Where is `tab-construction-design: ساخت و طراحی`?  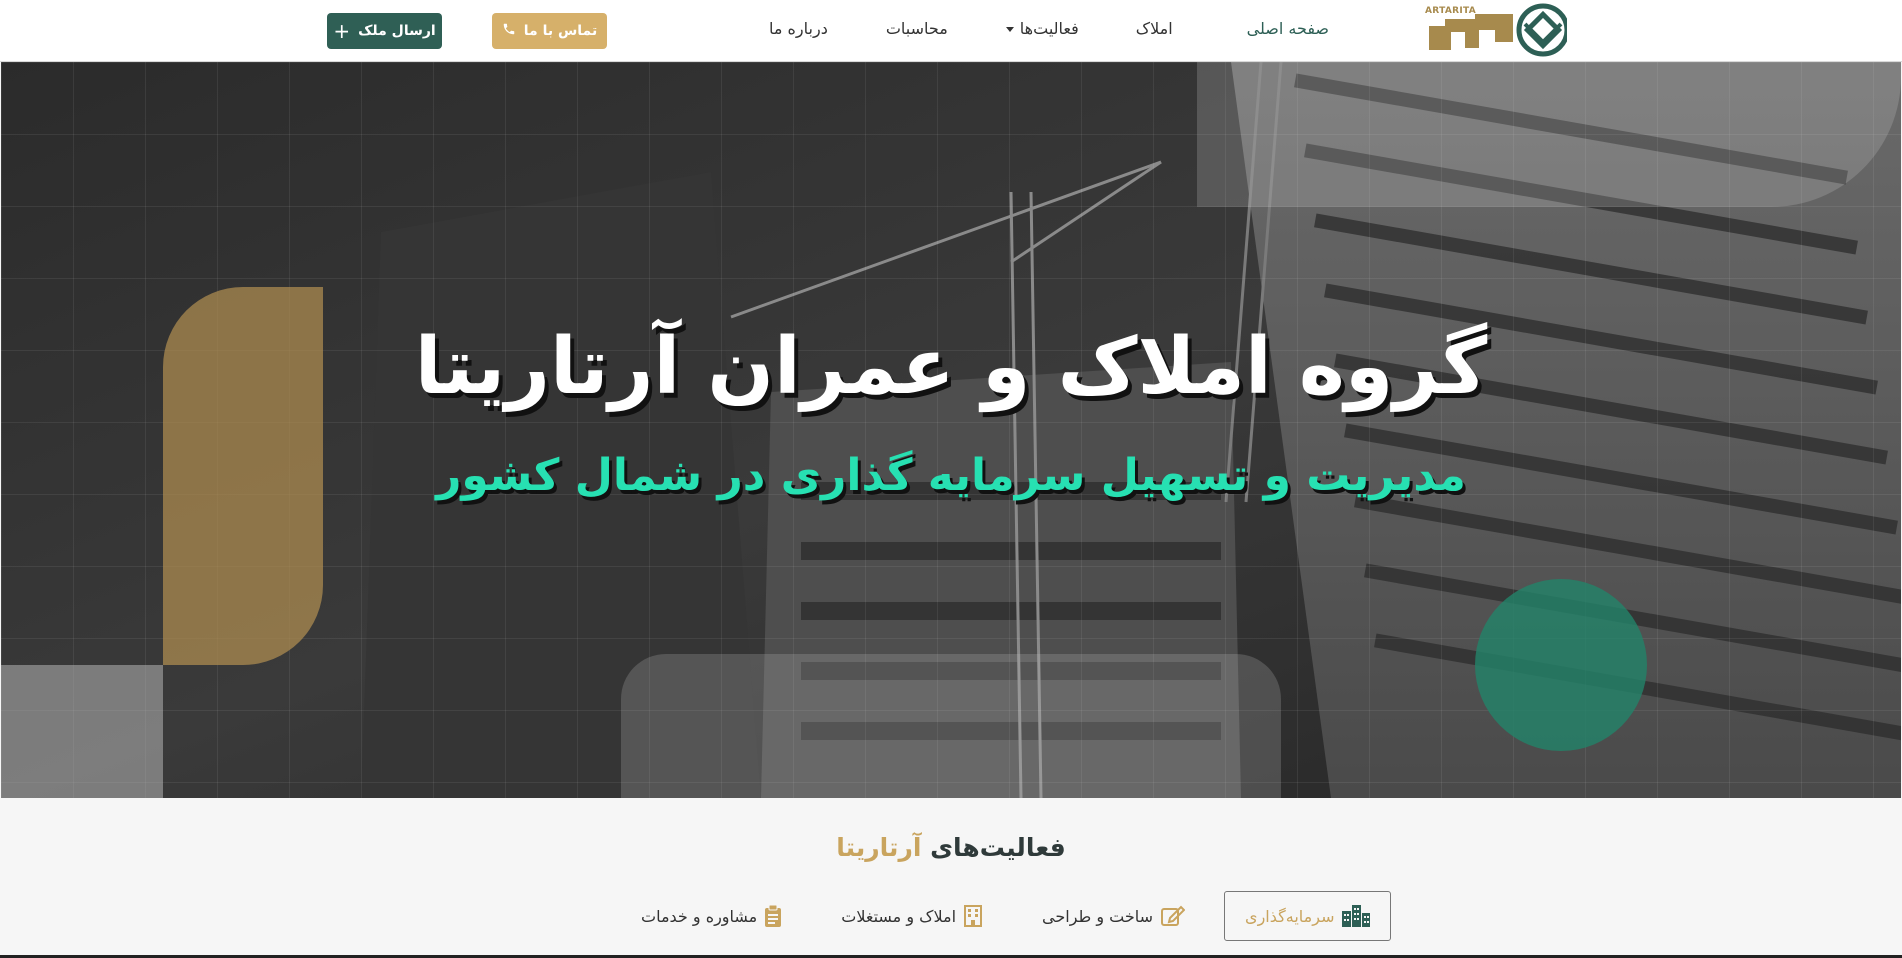
tab-construction-design: ساخت و طراحی is located at coordinates (1113, 916).